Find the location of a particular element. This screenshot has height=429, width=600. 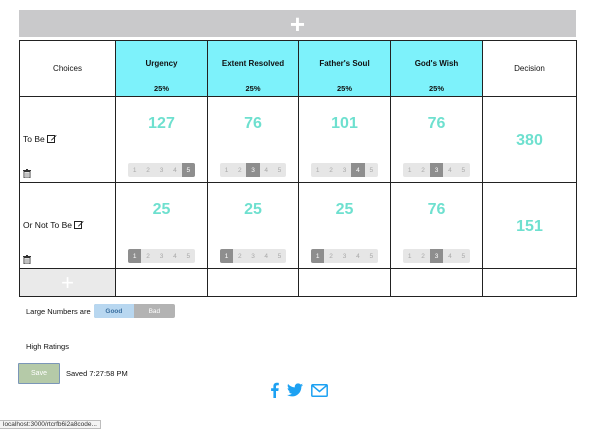

choice-cell: To Be is located at coordinates (67, 139).